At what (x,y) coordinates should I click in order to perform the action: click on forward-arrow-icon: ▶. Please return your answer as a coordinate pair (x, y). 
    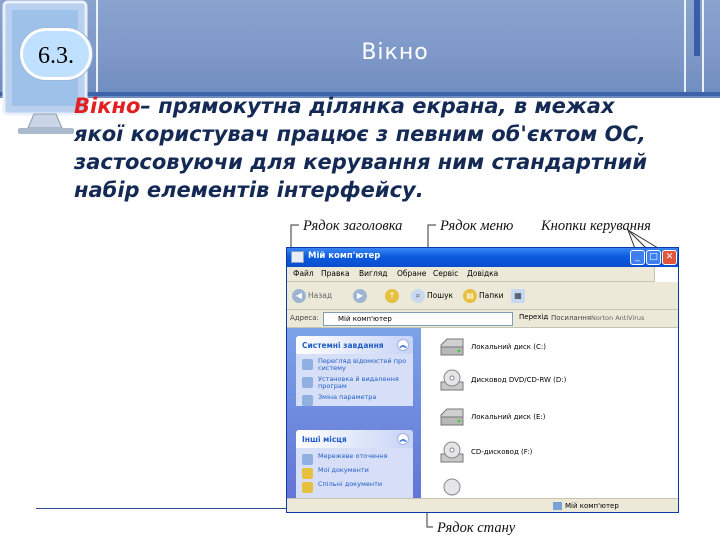
    Looking at the image, I should click on (360, 296).